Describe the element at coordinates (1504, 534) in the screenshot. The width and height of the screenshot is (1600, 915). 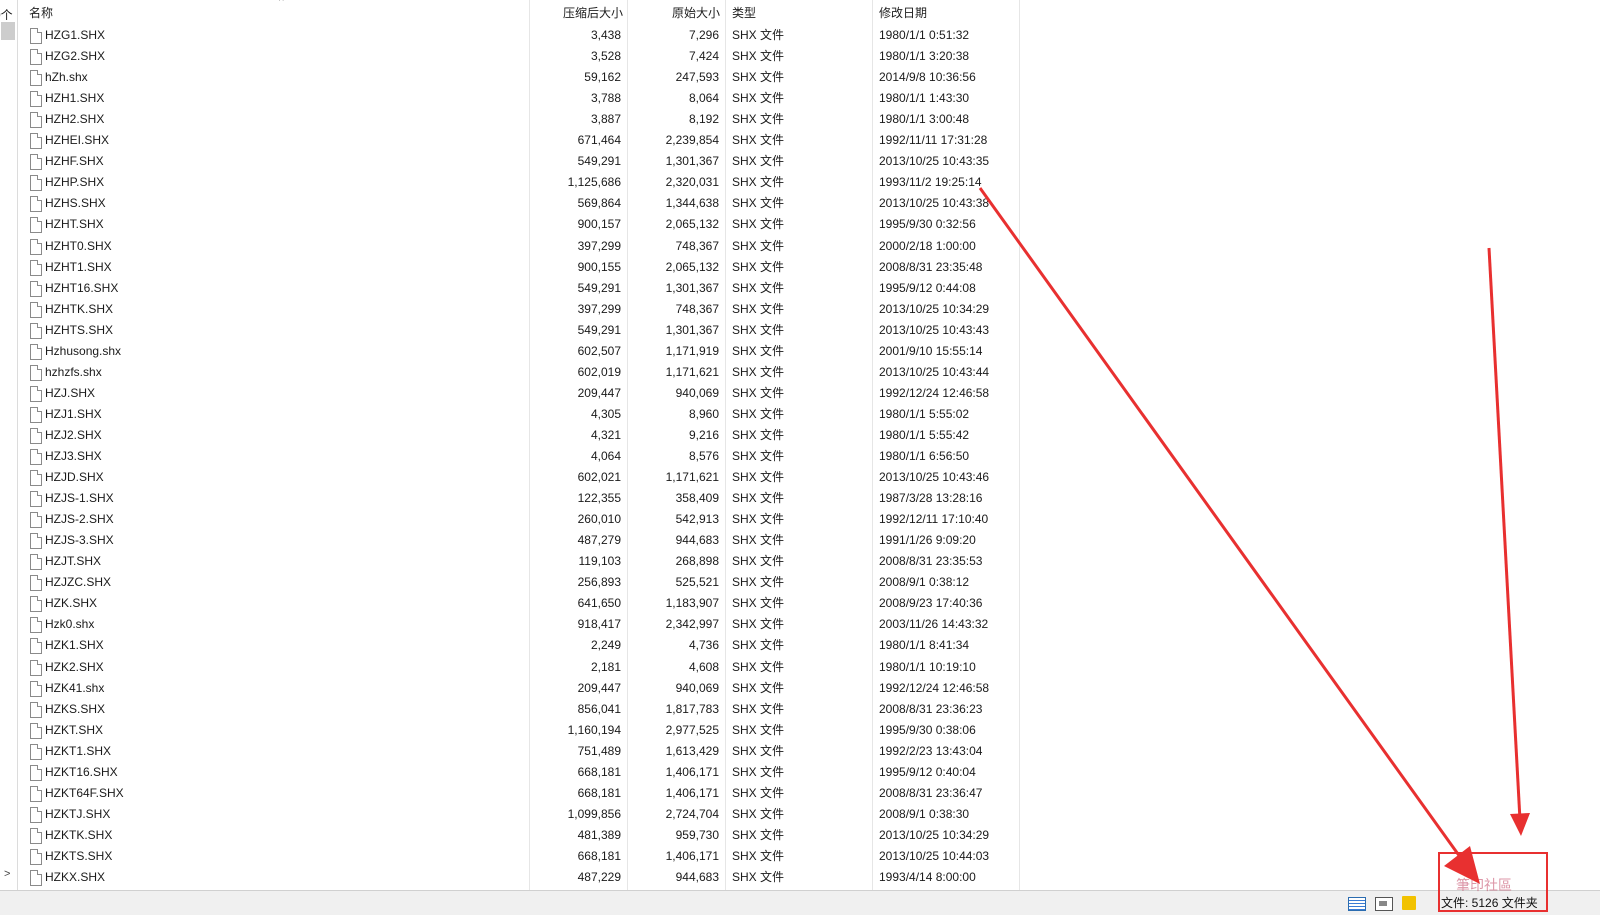
I see `annotation-arrow-vertical` at that location.